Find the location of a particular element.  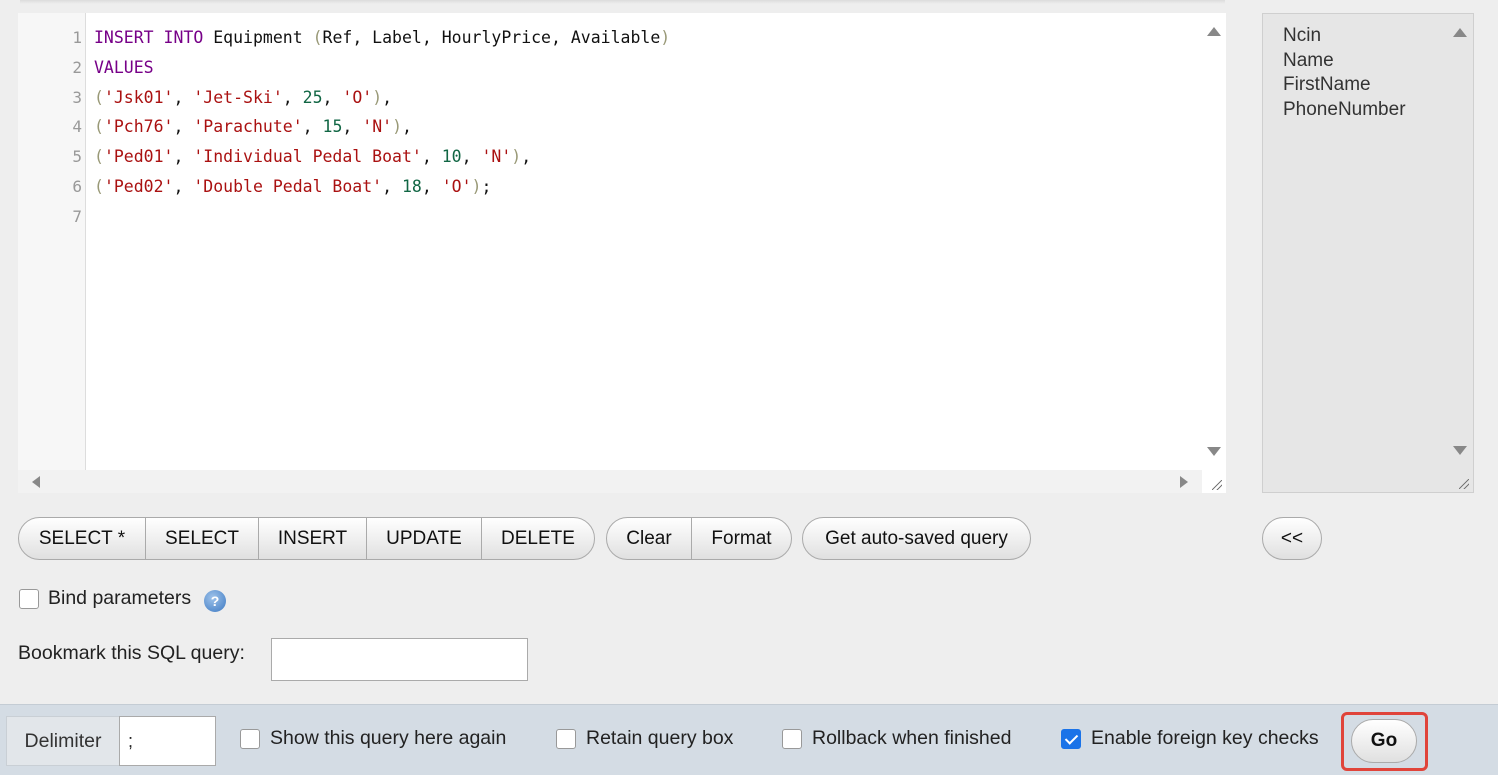

columns-resize-grip-icon is located at coordinates (1464, 484).